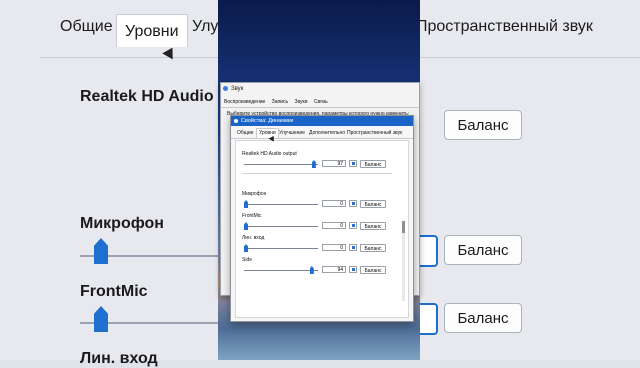 The image size is (640, 368). I want to click on line-in-label: Лин. вход, so click(253, 238).